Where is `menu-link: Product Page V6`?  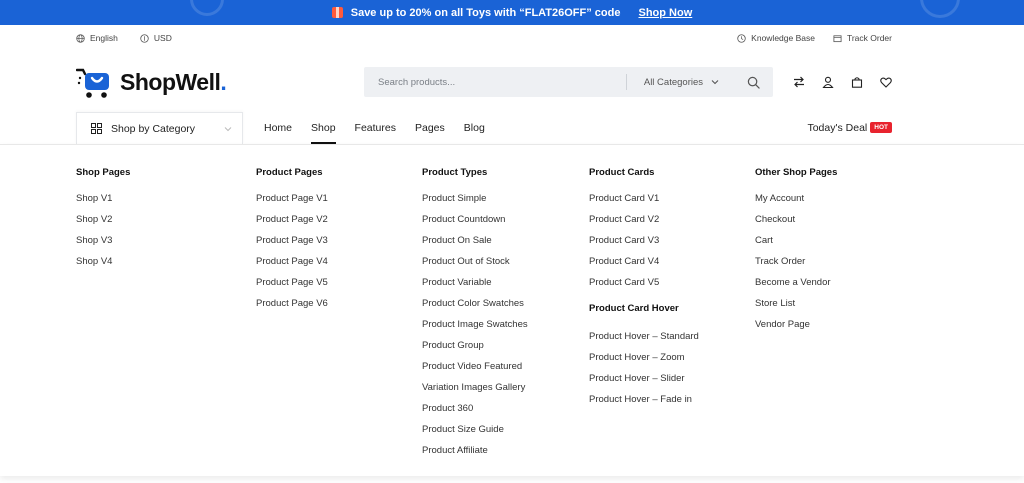 menu-link: Product Page V6 is located at coordinates (292, 308).